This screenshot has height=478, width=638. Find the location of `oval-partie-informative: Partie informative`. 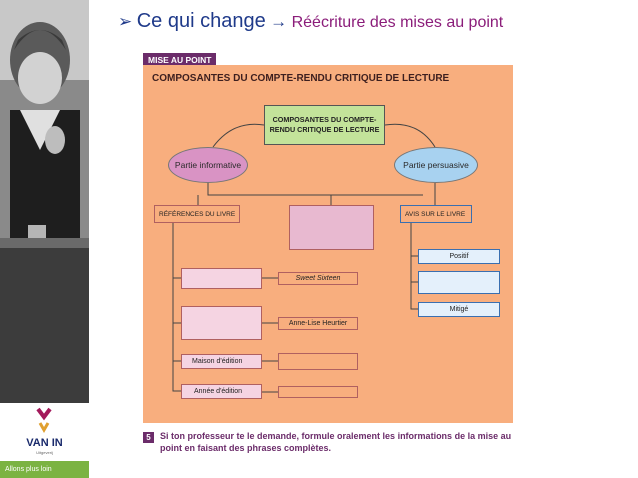

oval-partie-informative: Partie informative is located at coordinates (208, 165).